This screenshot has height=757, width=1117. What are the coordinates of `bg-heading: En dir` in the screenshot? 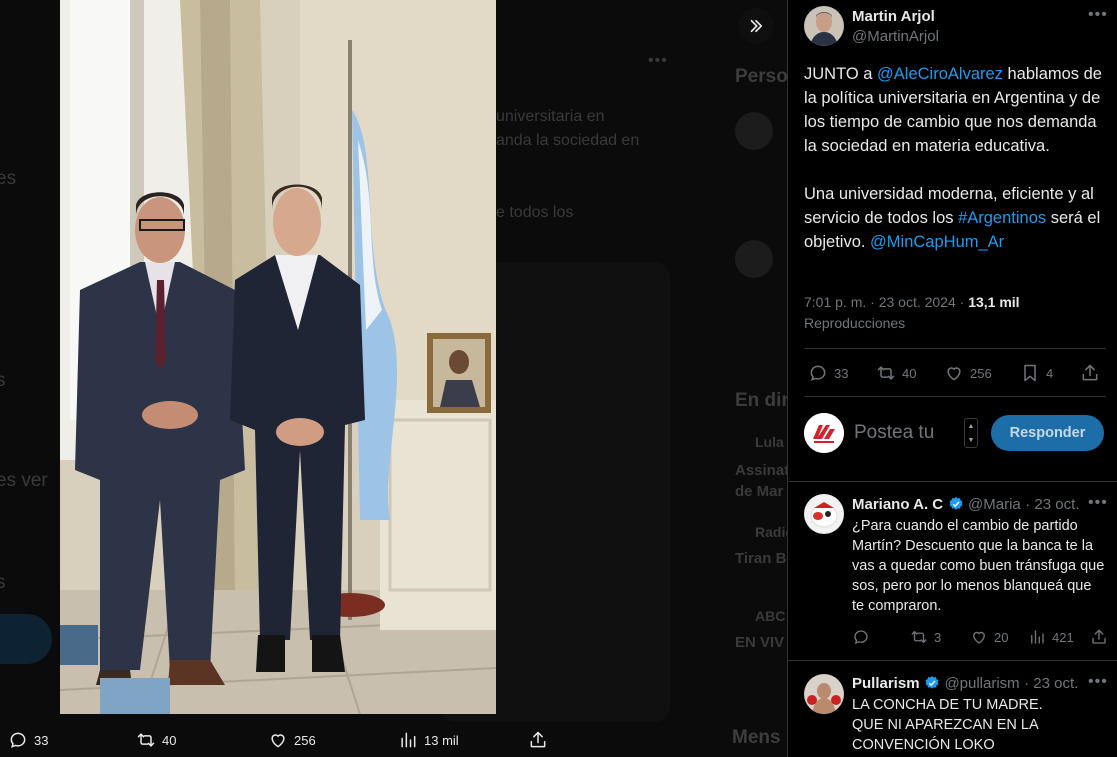 It's located at (761, 400).